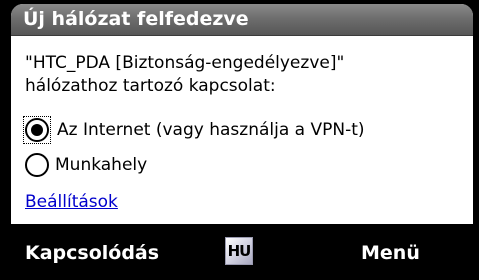 The width and height of the screenshot is (479, 280). What do you see at coordinates (37, 165) in the screenshot?
I see `radio-button-work` at bounding box center [37, 165].